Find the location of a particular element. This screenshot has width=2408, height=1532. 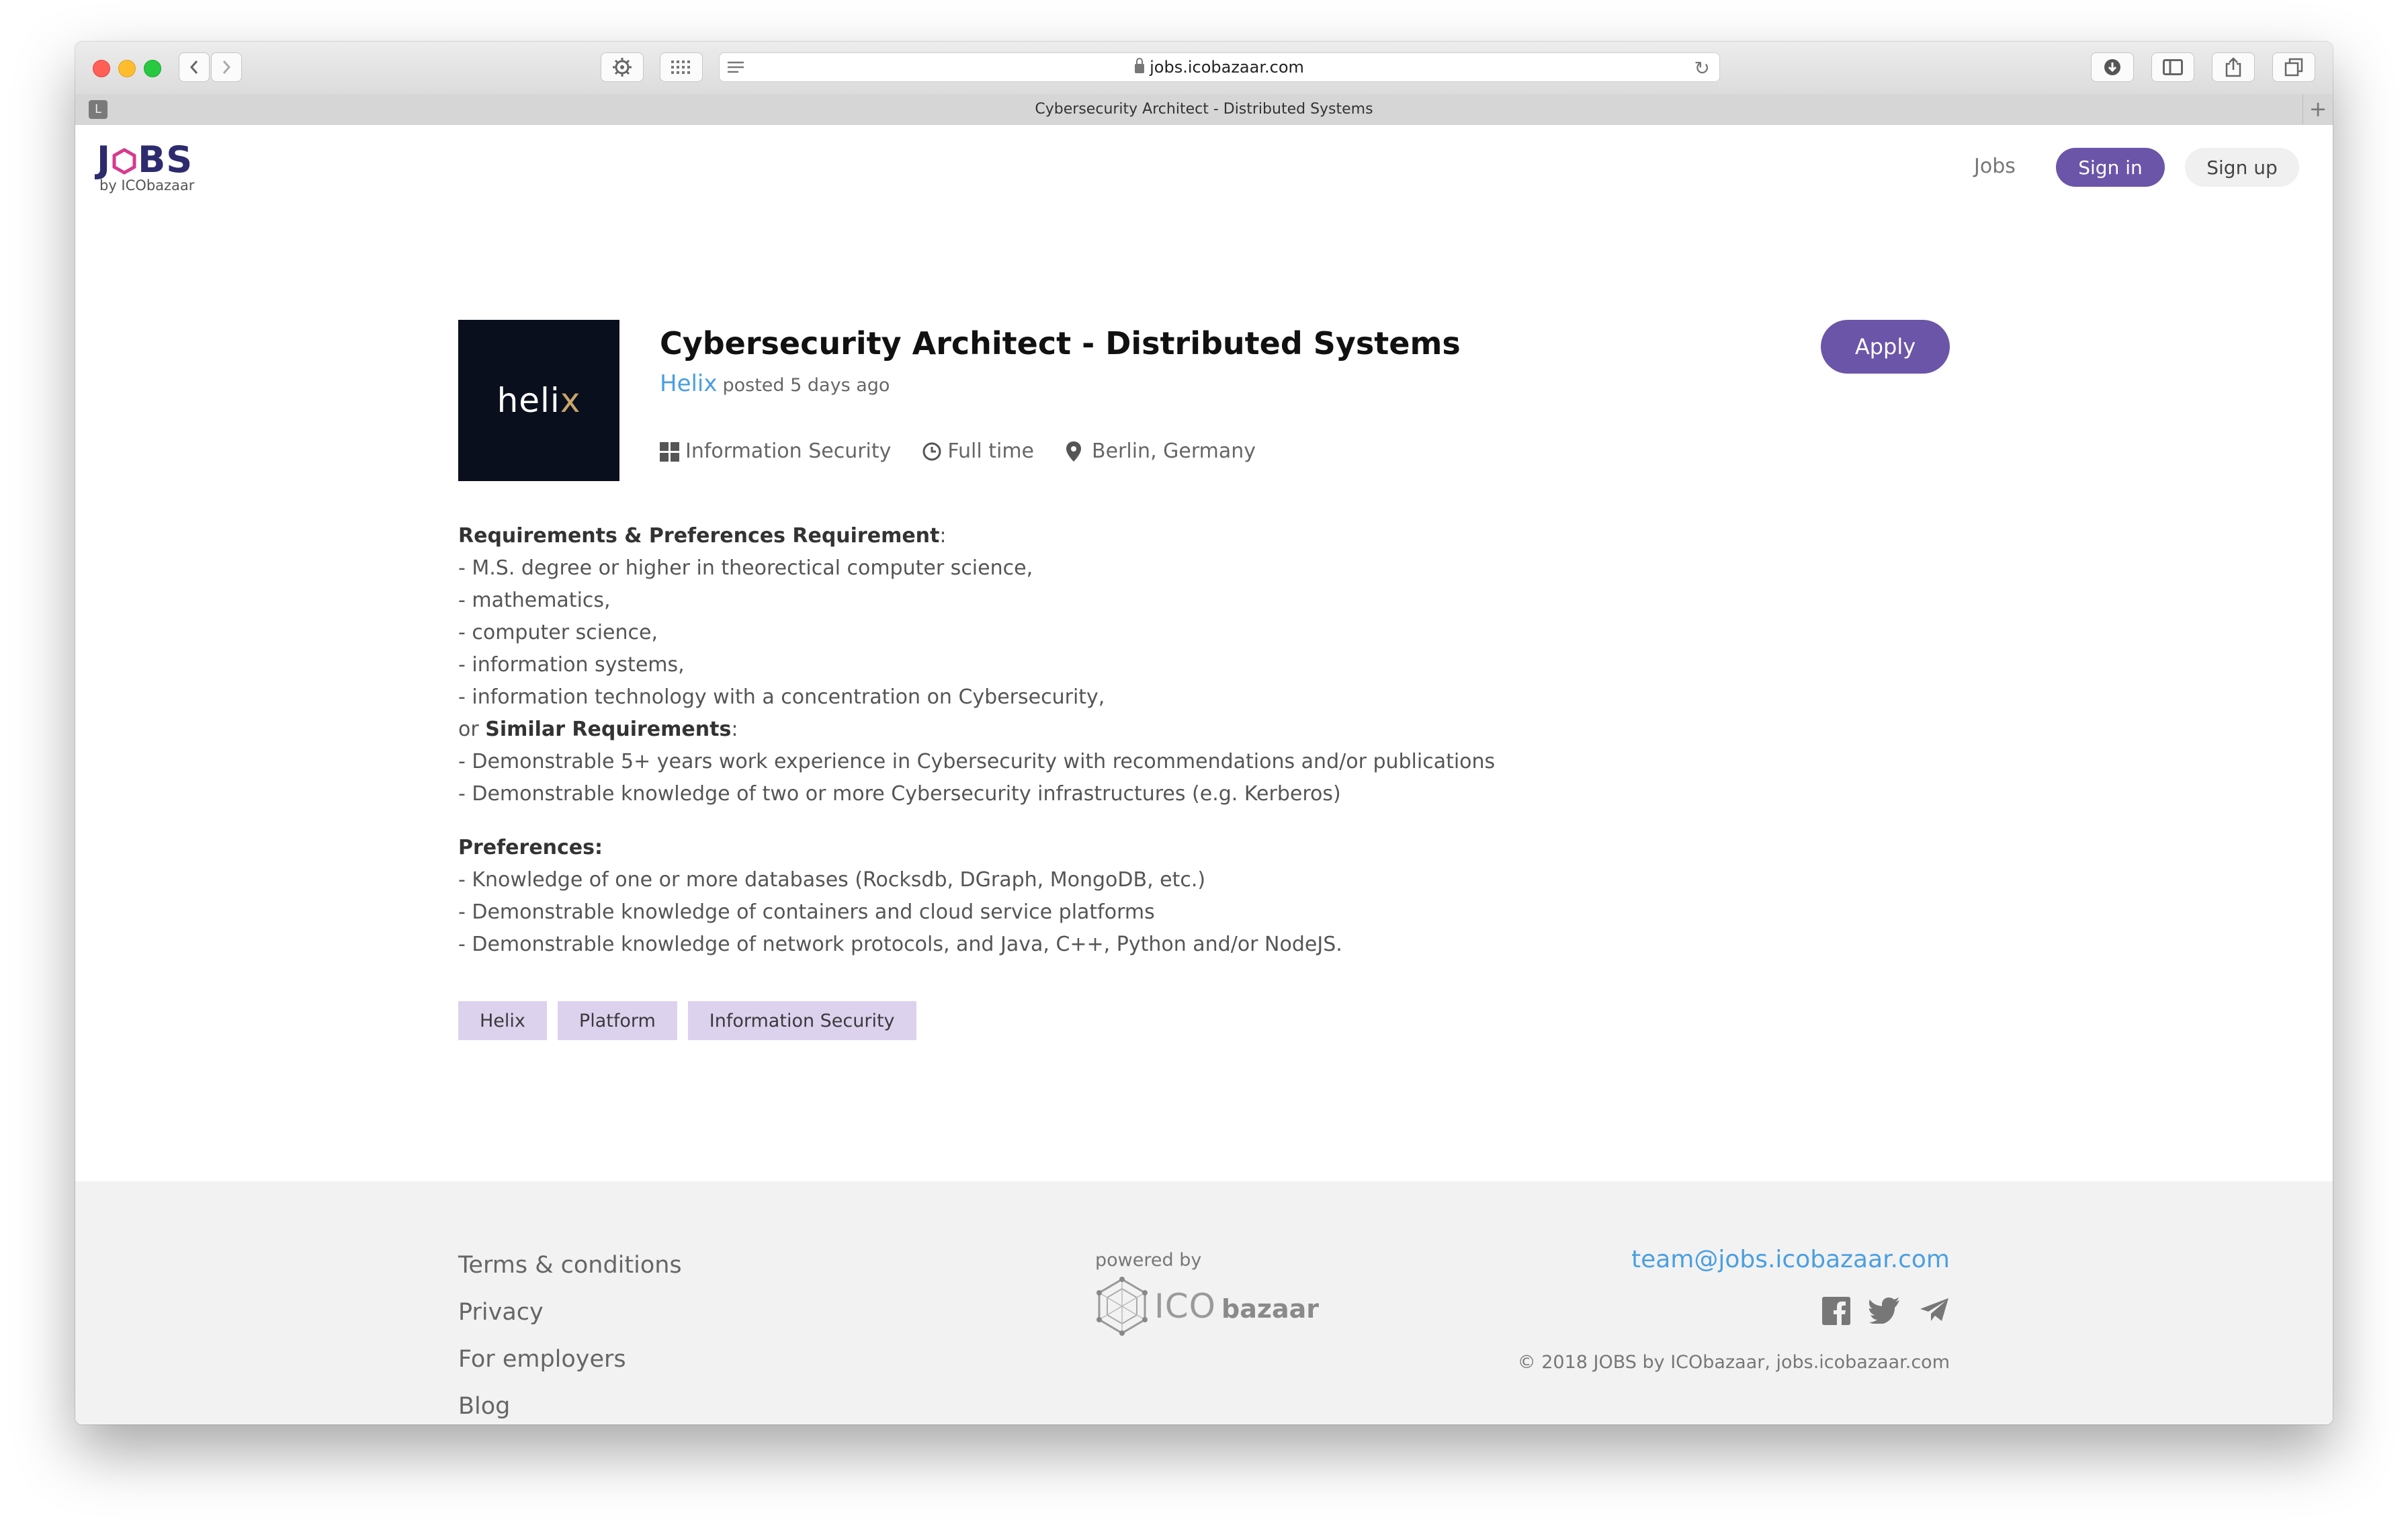

top-sites-button is located at coordinates (681, 67).